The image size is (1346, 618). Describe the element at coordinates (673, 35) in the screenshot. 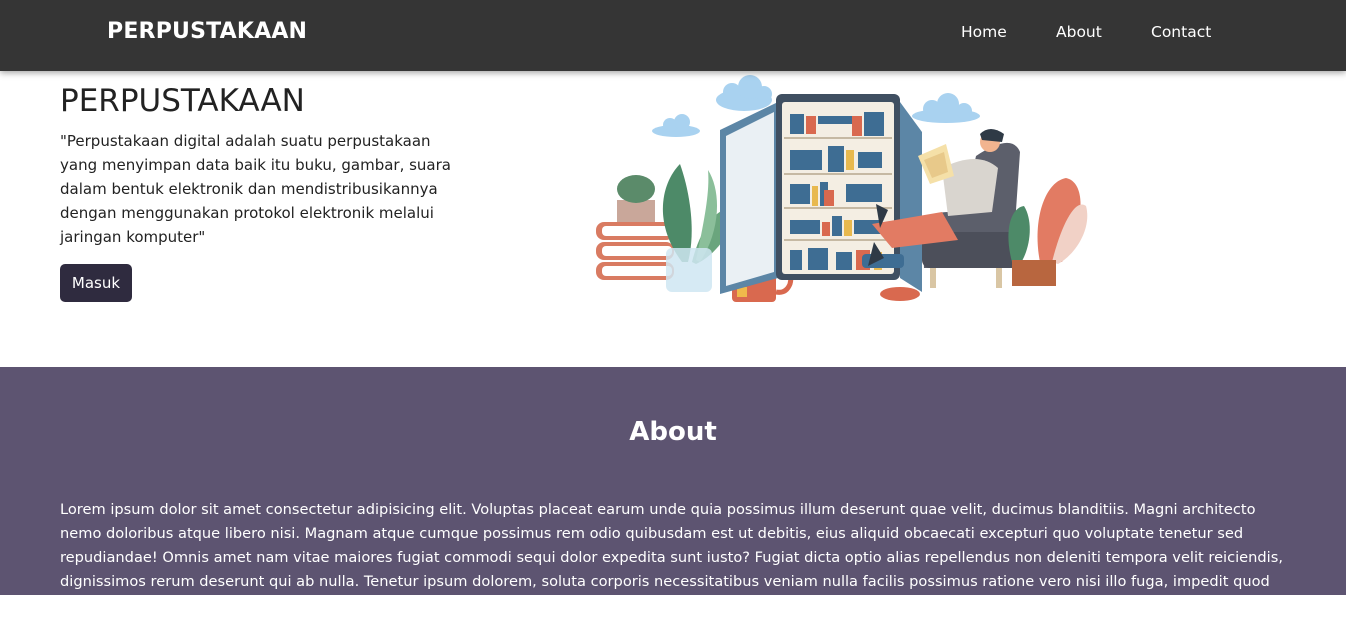

I see `navbar: PERPUSTAKAAN Home About Contact` at that location.